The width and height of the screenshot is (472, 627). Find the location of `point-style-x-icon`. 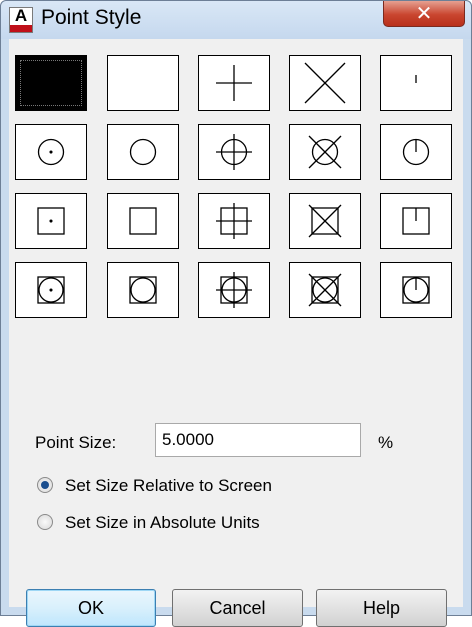

point-style-x-icon is located at coordinates (325, 83).